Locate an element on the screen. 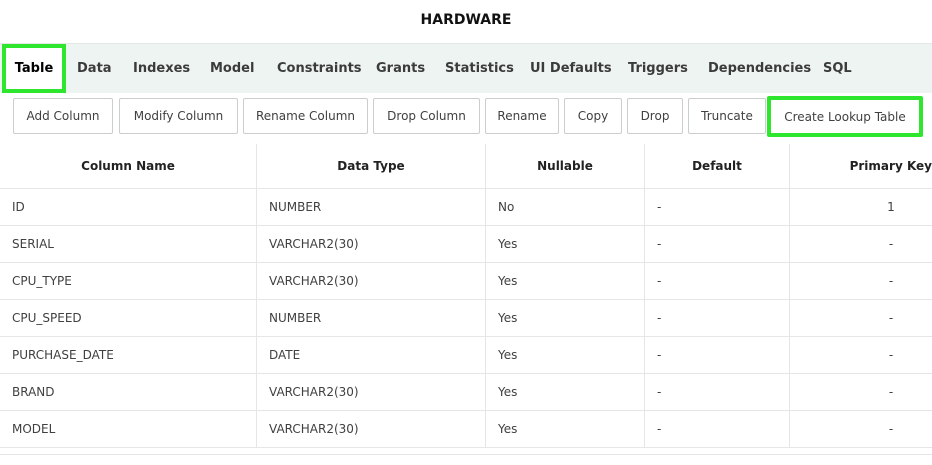 This screenshot has height=465, width=932. add-column-button: Add Column is located at coordinates (63, 116).